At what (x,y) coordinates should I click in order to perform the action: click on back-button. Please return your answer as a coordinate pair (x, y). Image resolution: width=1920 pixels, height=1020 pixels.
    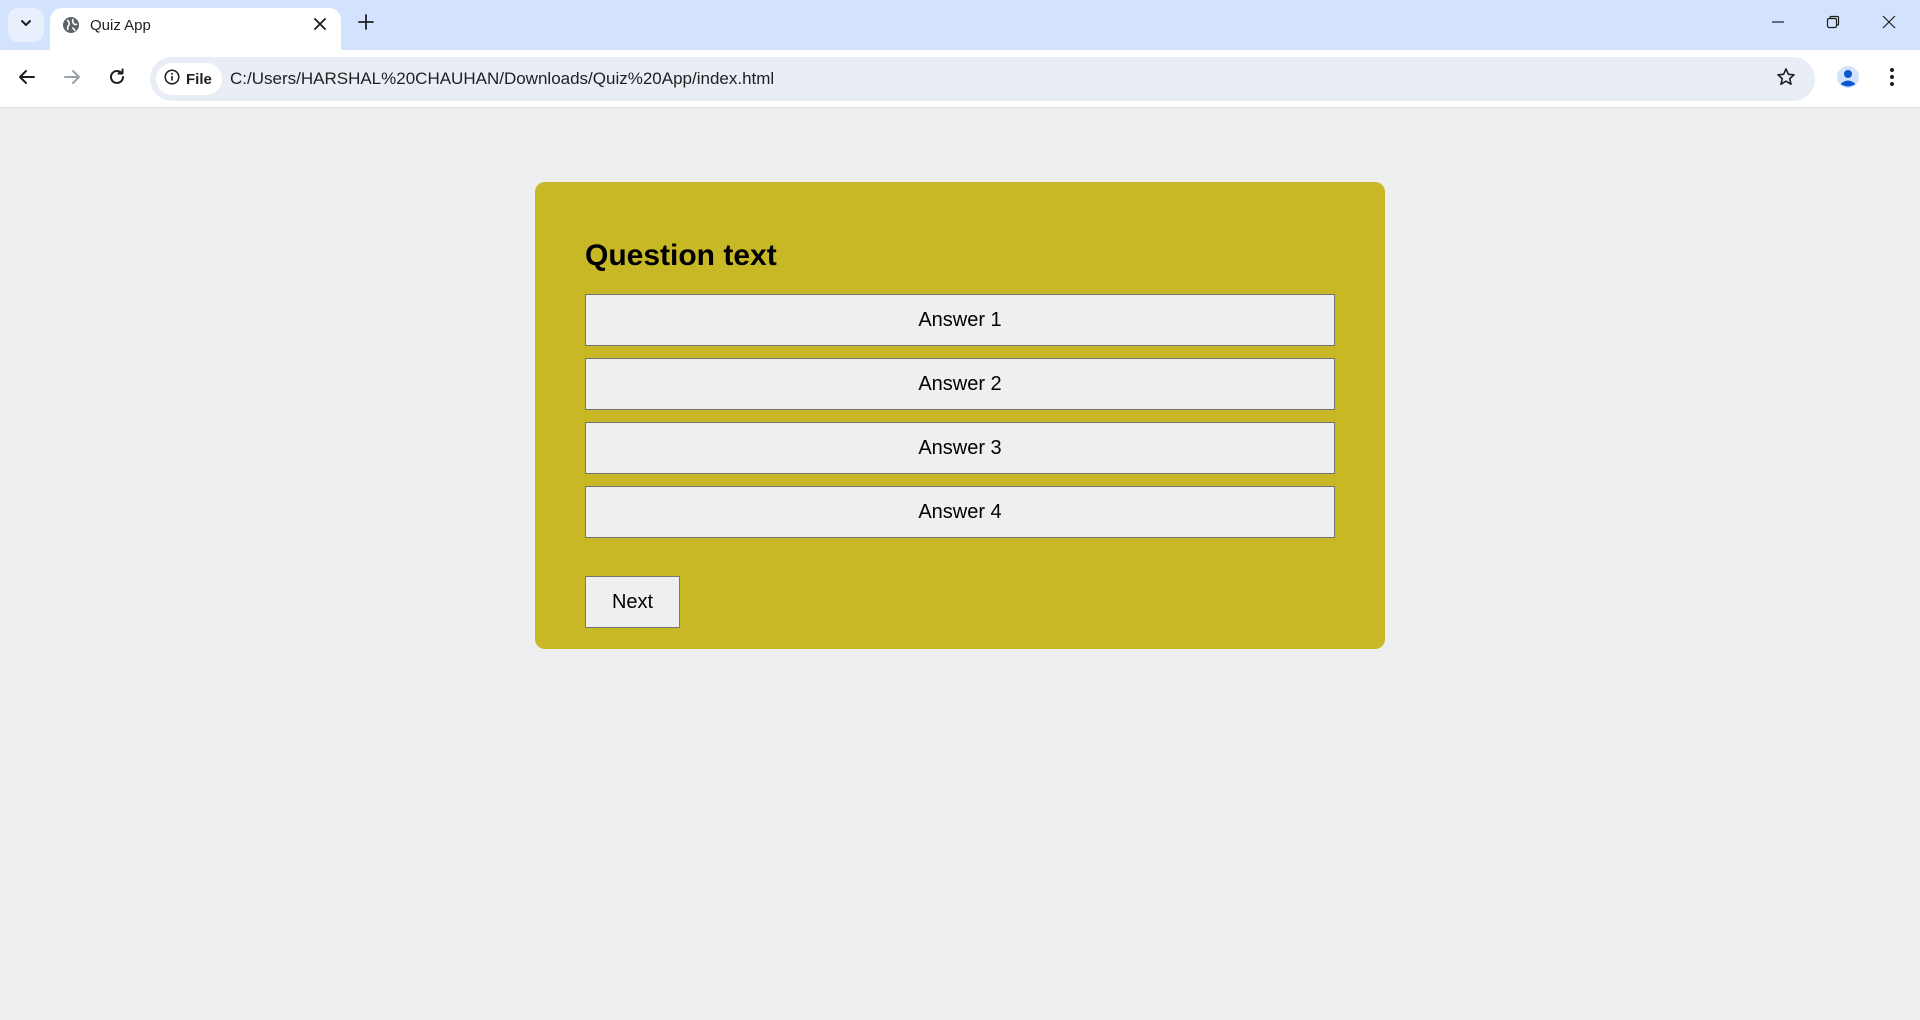
    Looking at the image, I should click on (27, 79).